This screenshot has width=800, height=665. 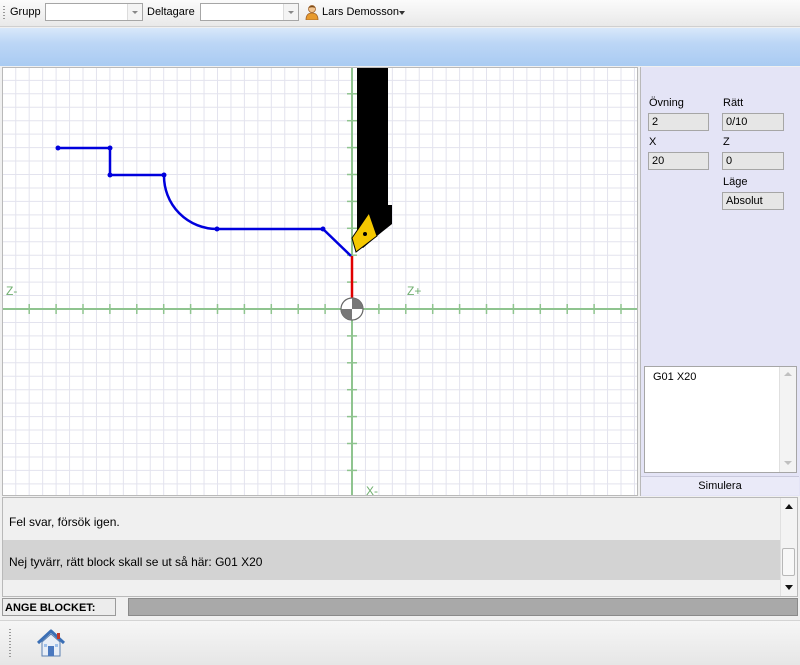 I want to click on user-menu: Lars Demosson, so click(x=360, y=12).